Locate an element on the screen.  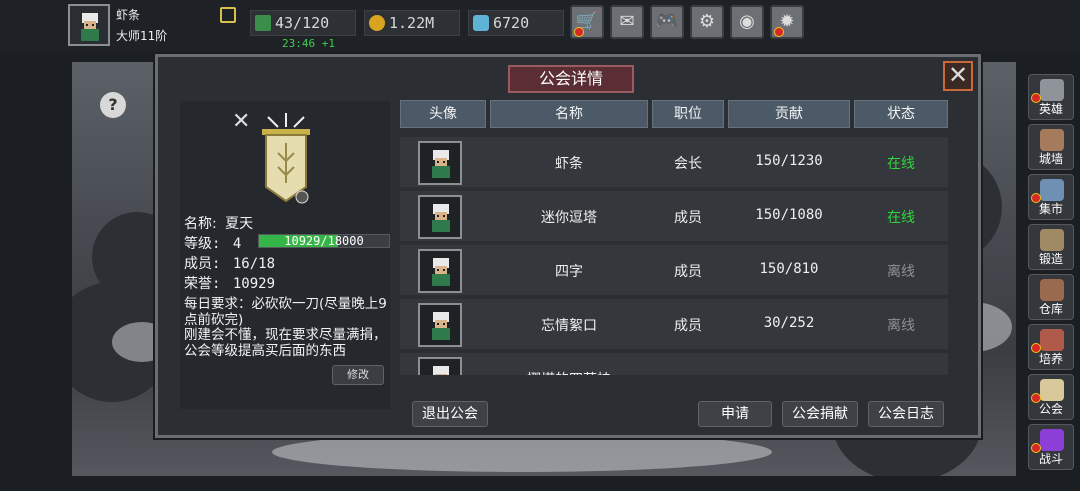
side-menu-item-warehouse: 仓库 is located at coordinates (1051, 297).